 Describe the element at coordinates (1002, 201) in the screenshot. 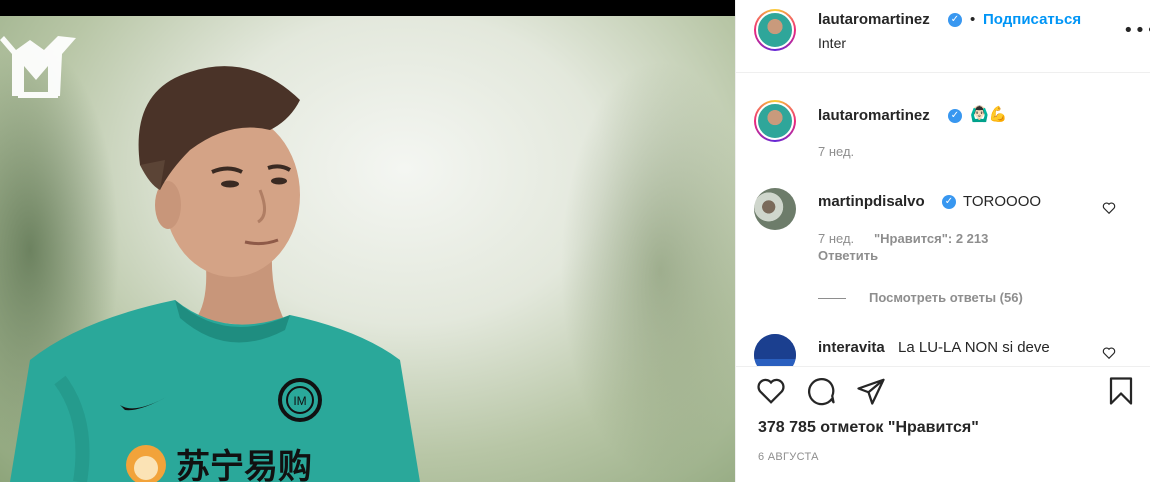

I see `comment-text: TOROOOO` at that location.